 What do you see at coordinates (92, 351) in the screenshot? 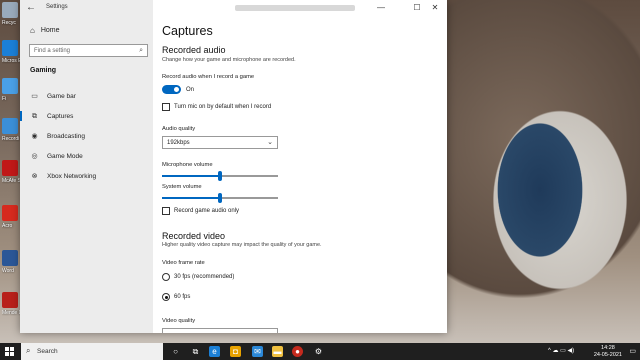
I see `taskbar-search: ⌕ Search` at bounding box center [92, 351].